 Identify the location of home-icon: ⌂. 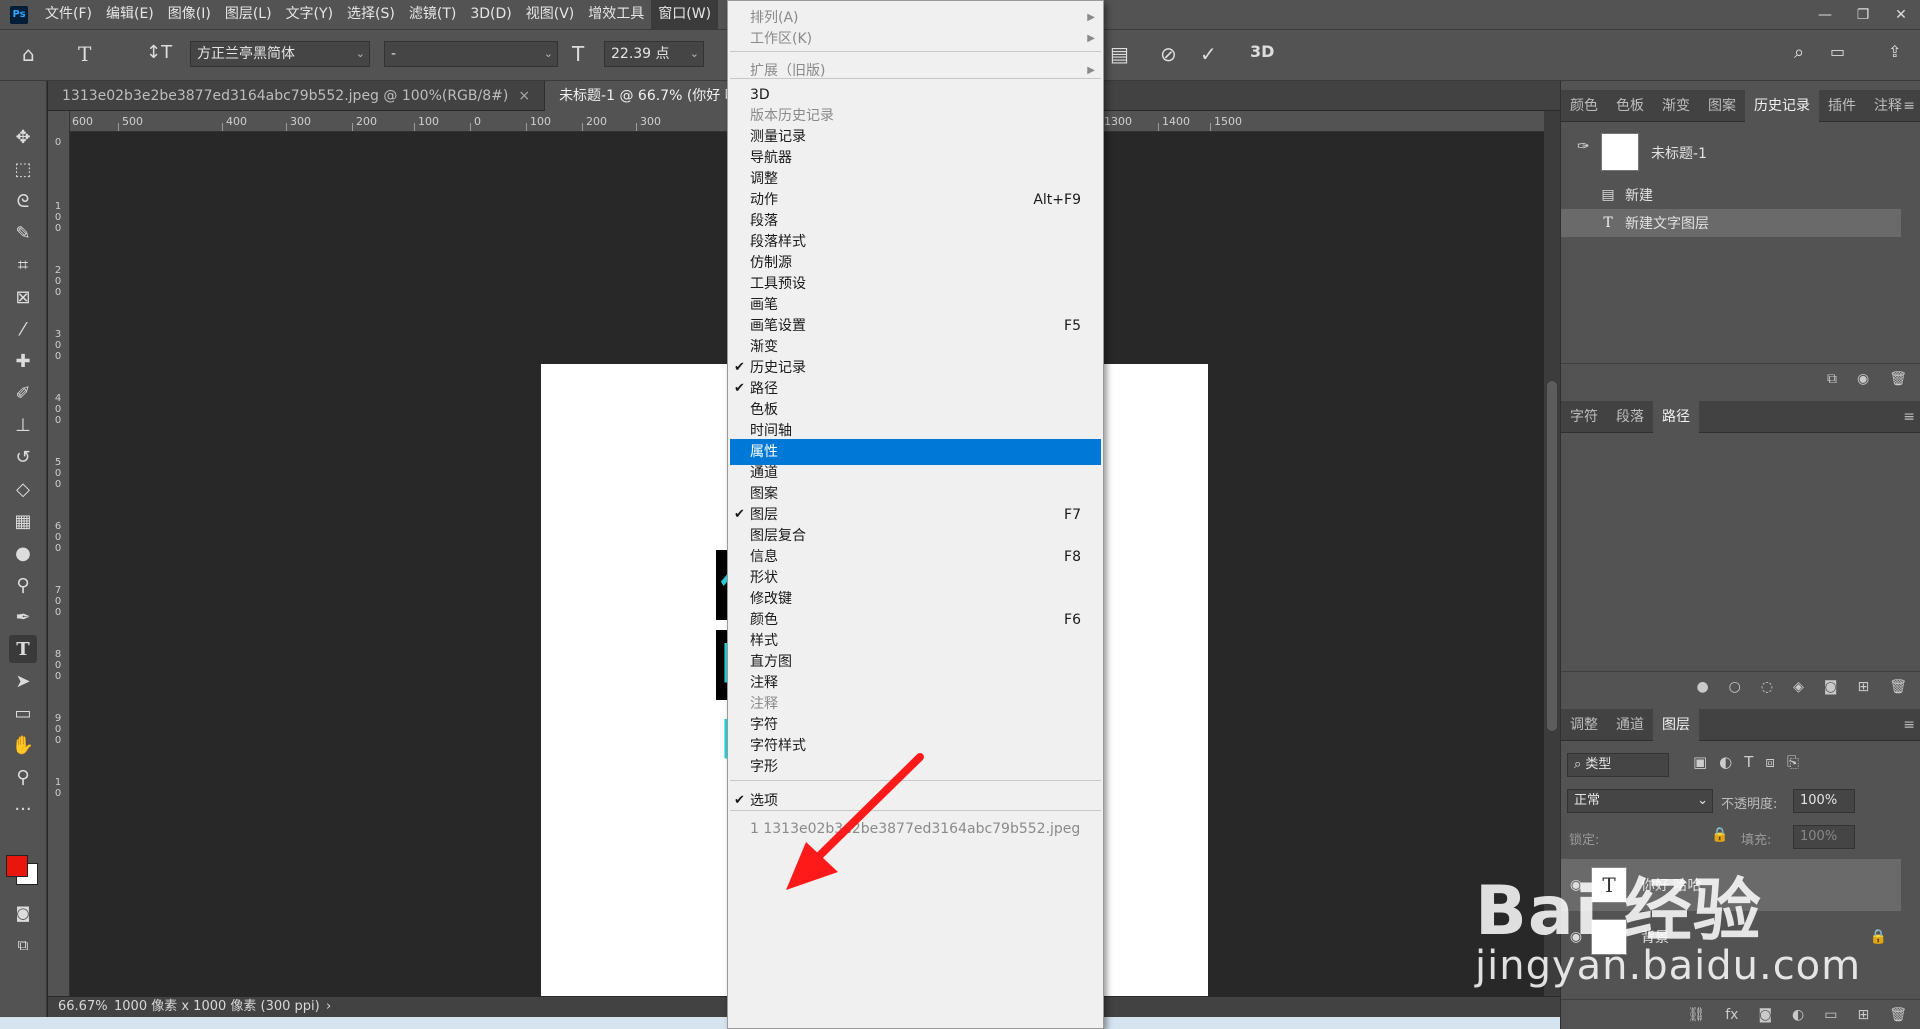
(28, 54).